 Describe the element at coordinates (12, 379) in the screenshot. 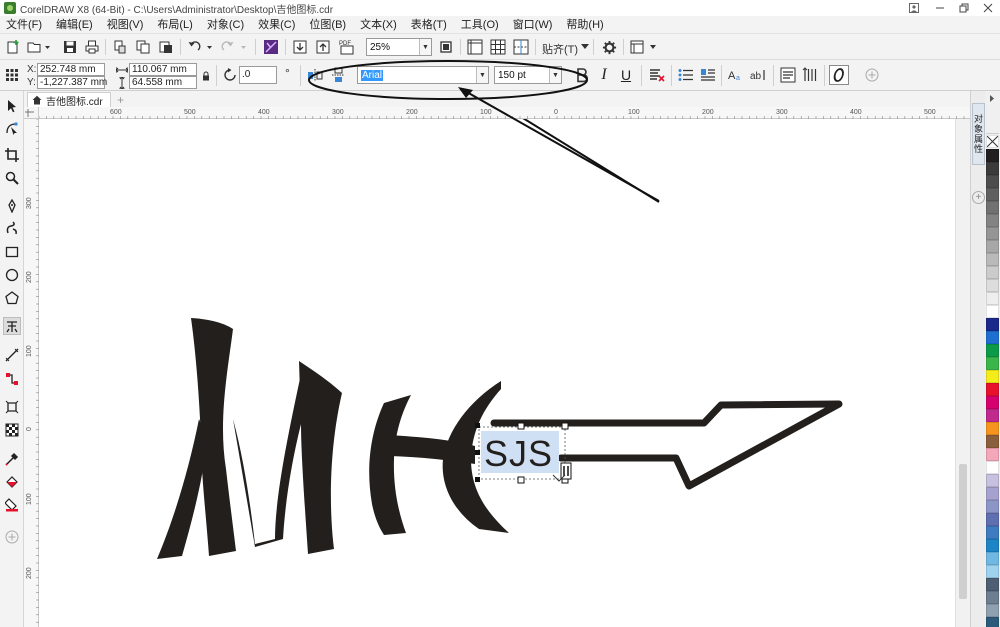

I see `connector-tool-icon` at that location.